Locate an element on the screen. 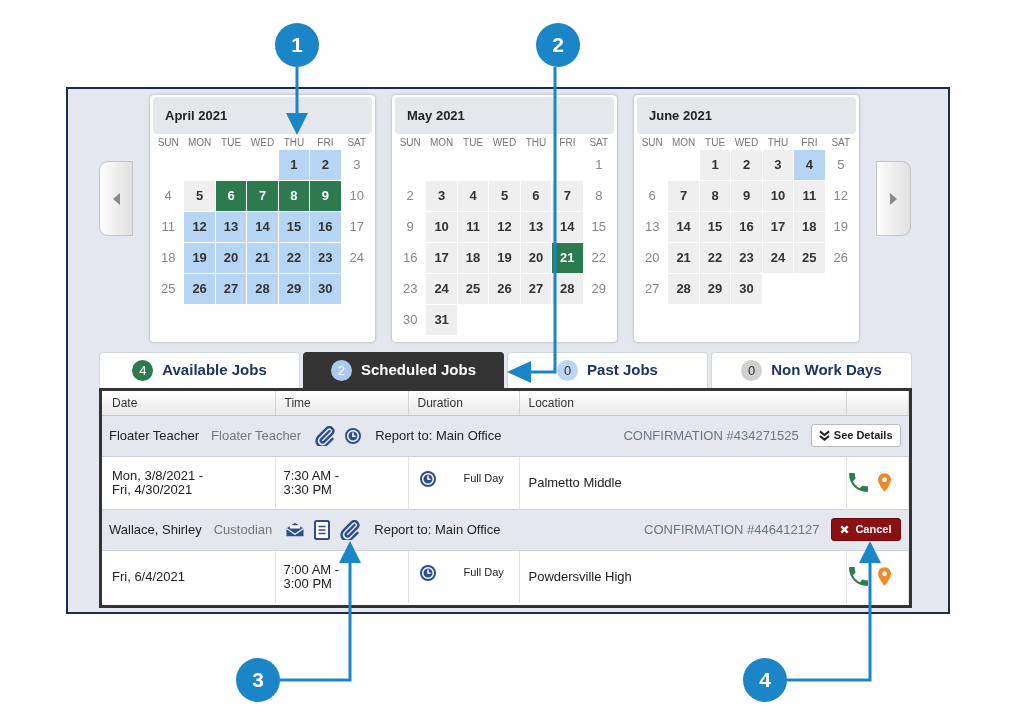  weekday-label: SAT is located at coordinates (357, 143).